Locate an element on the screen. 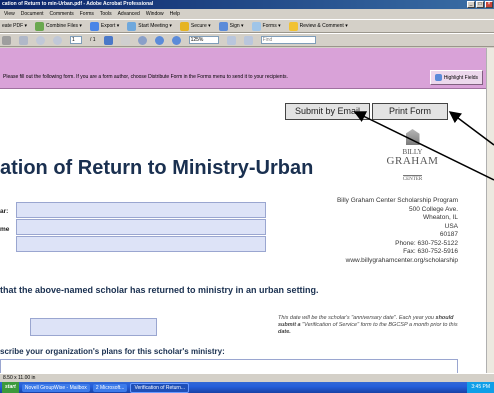 This screenshot has width=494, height=393. plans-text-area is located at coordinates (229, 366).